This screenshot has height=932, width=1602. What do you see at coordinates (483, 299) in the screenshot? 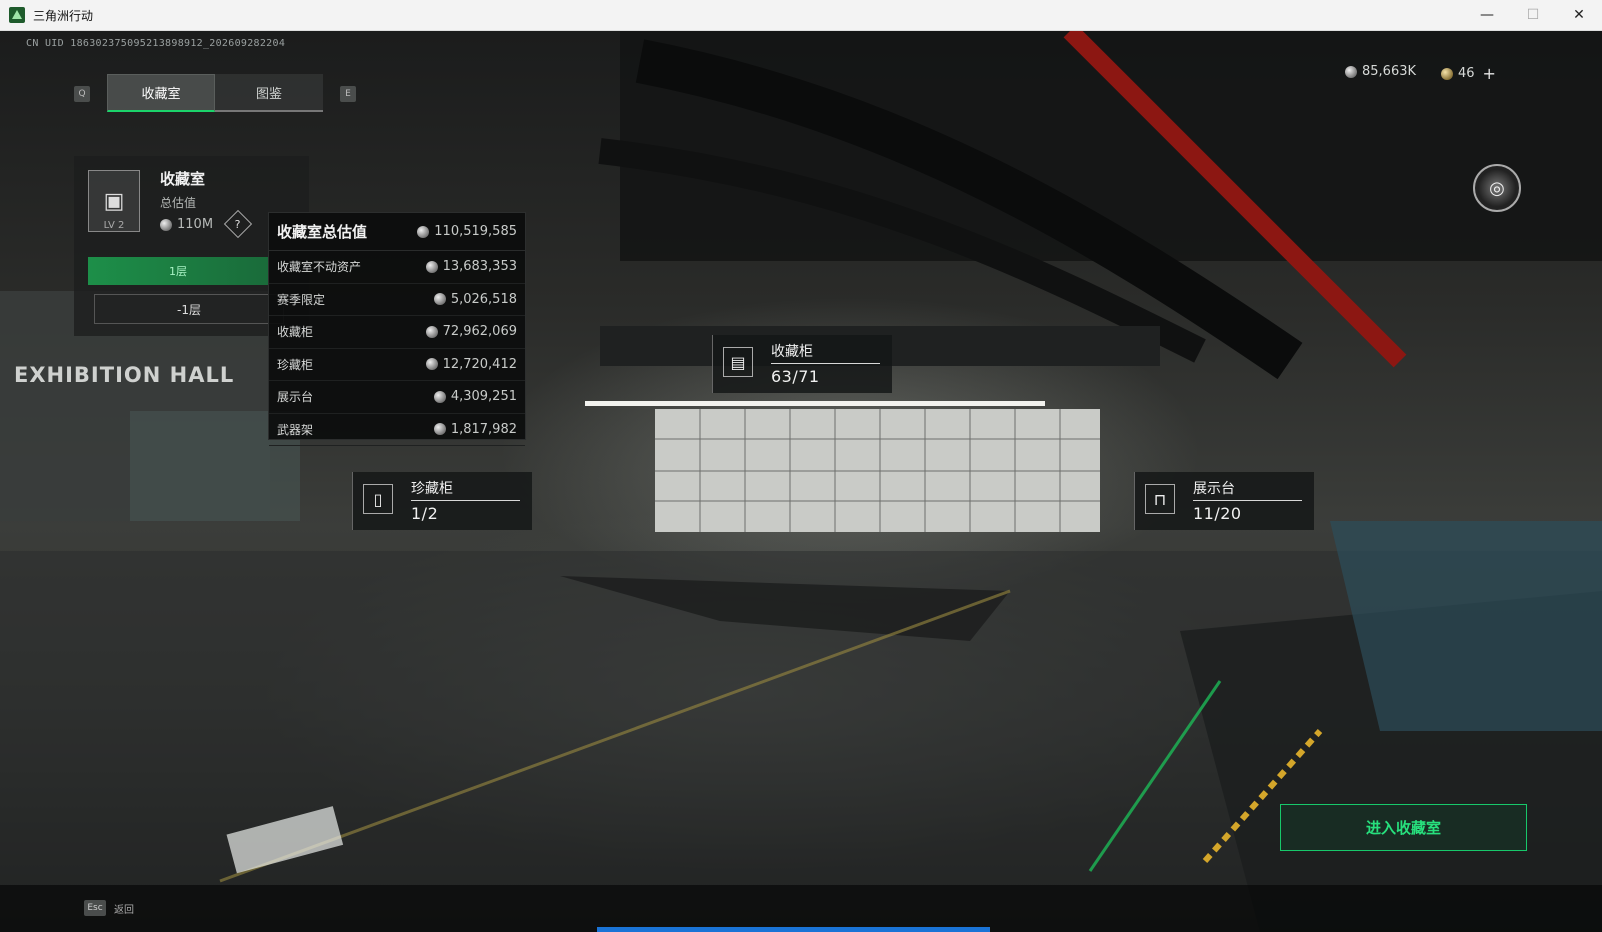
I see `value-row-amount-text: 5,026,518` at bounding box center [483, 299].